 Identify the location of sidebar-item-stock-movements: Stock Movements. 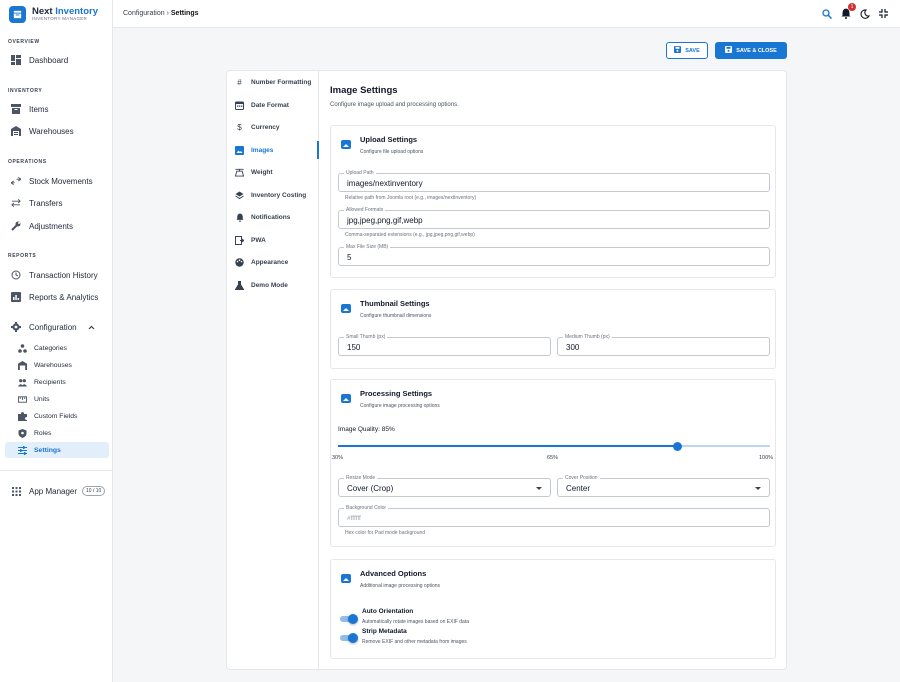
(56, 181).